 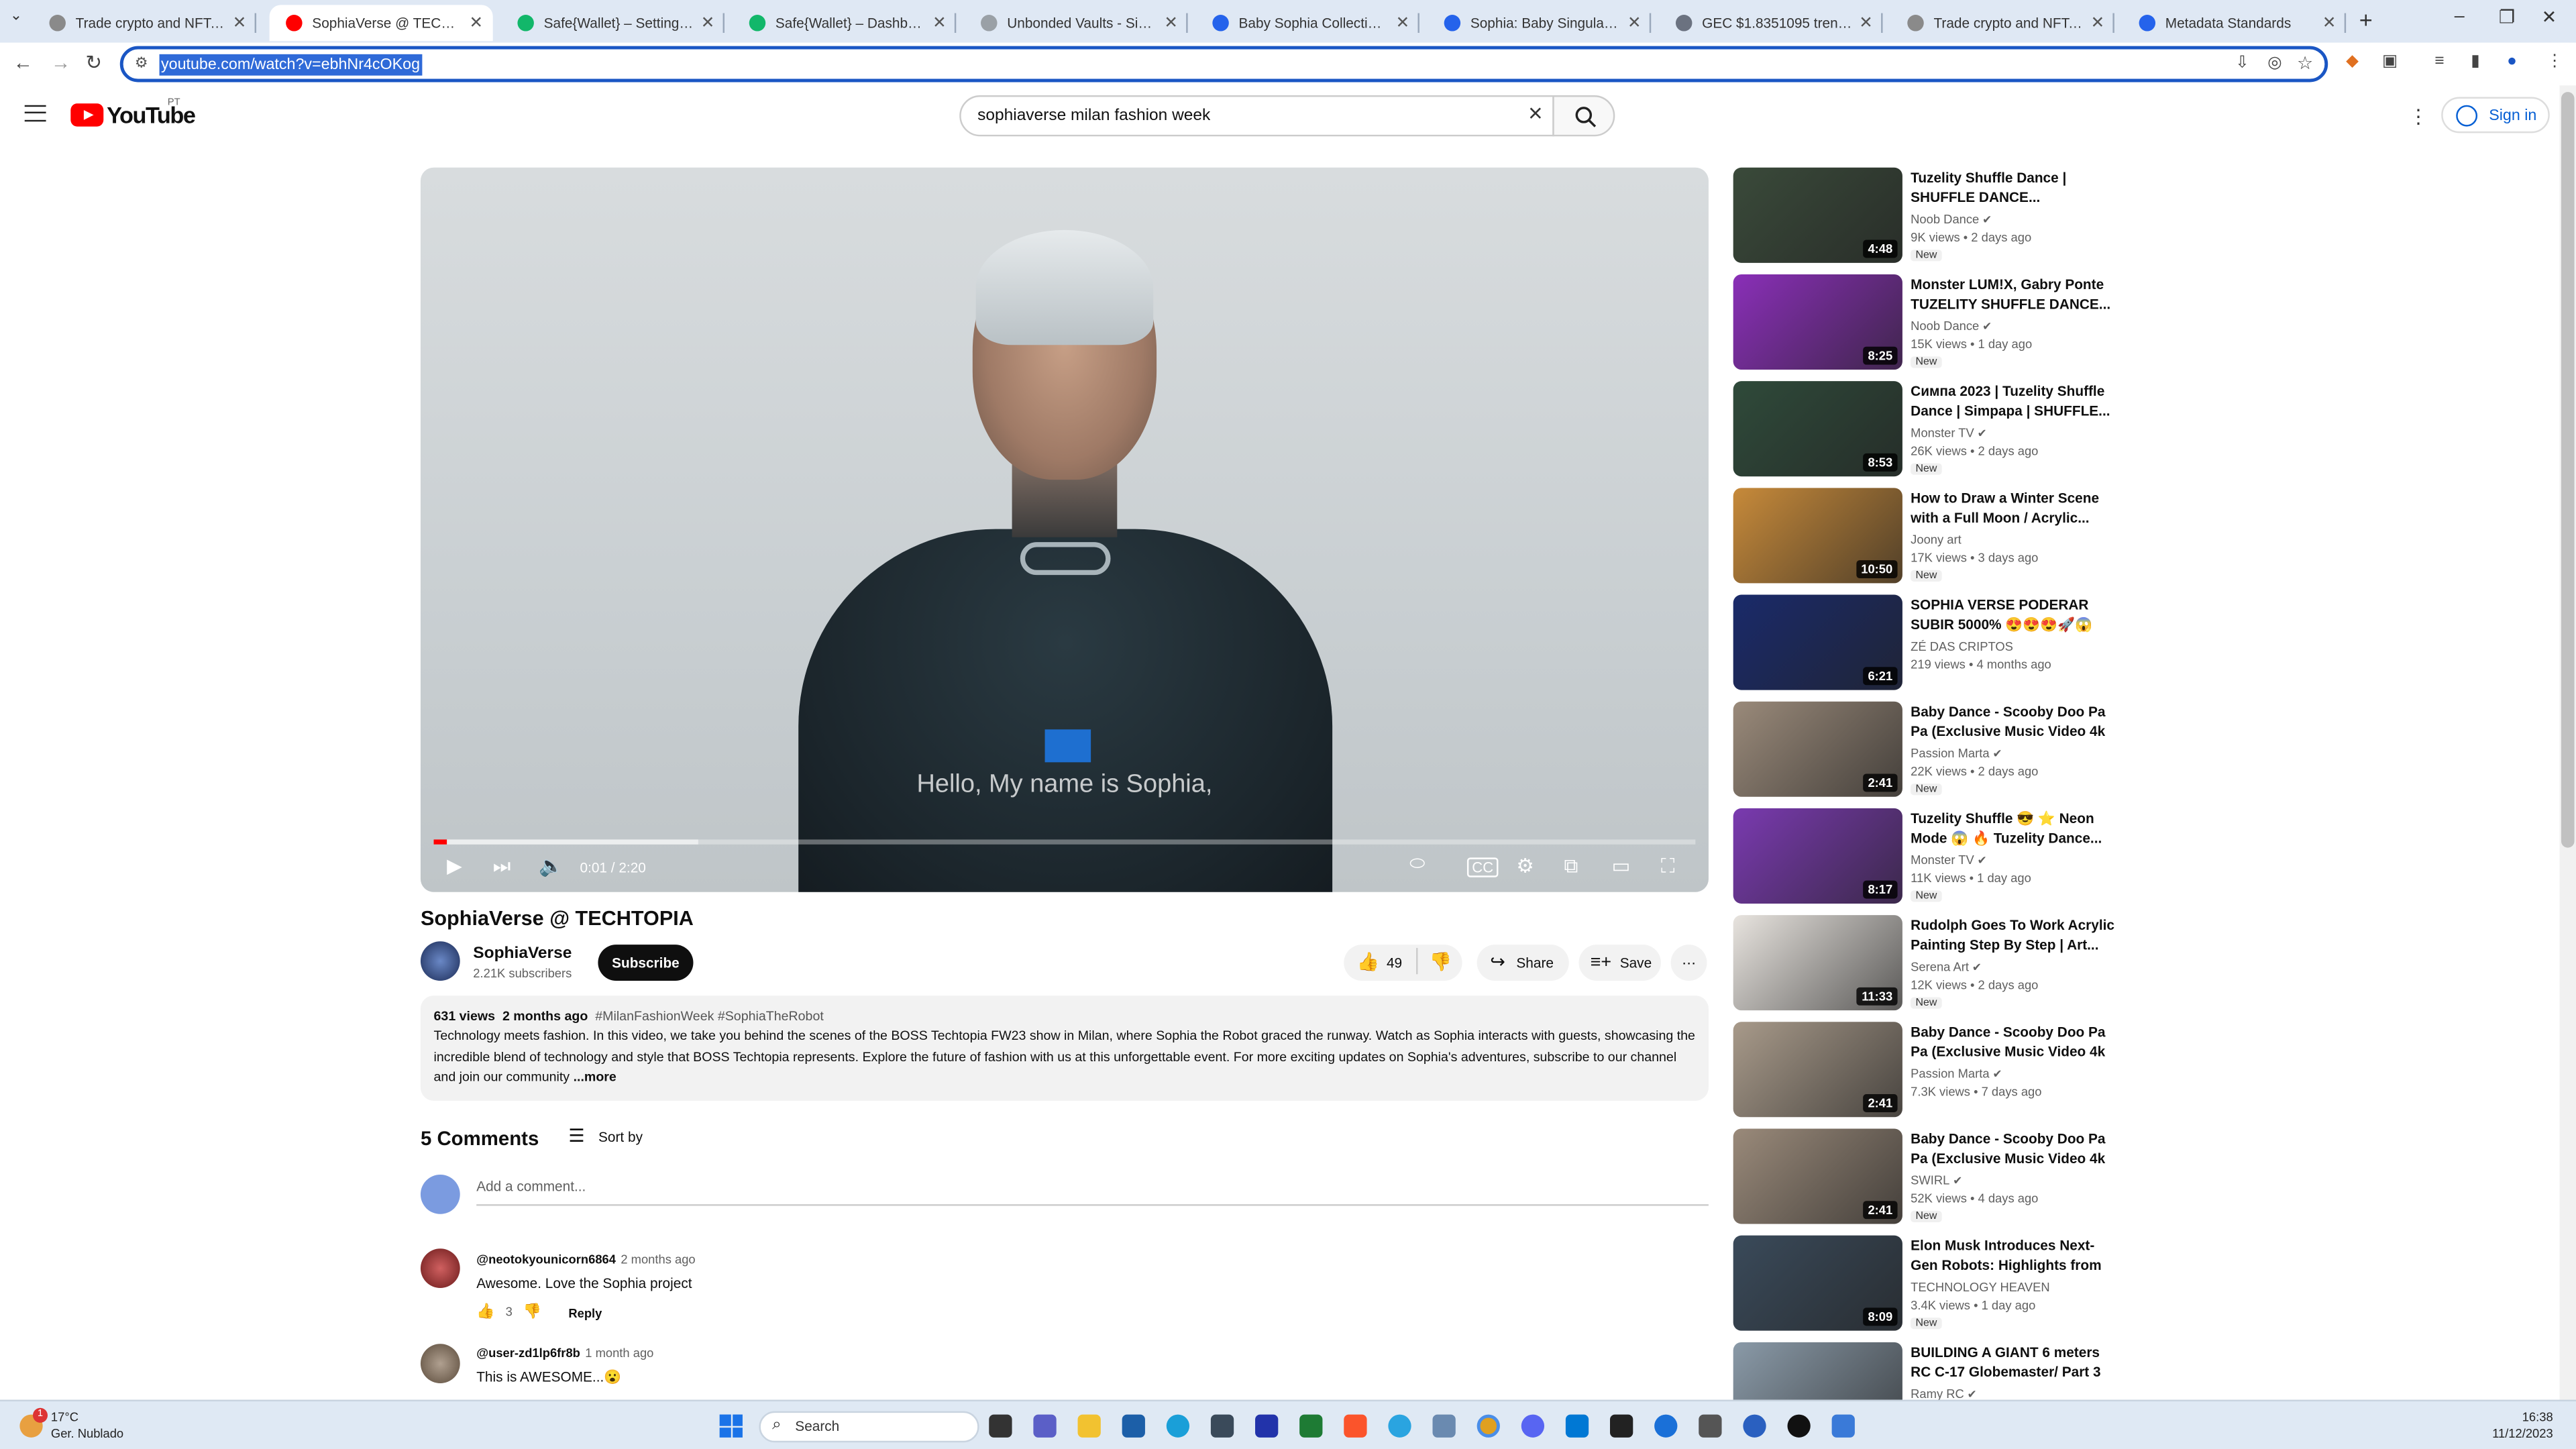 I want to click on comment-author-name: @user-zd1lp6fr8b, so click(x=528, y=1353).